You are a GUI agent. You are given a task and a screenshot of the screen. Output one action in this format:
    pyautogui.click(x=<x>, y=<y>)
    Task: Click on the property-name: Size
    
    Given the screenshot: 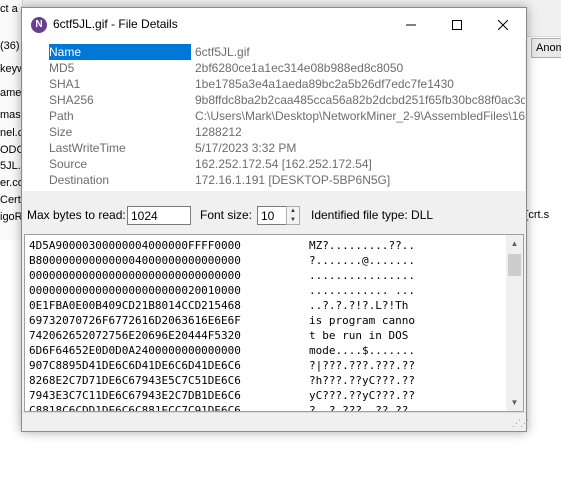 What is the action you would take?
    pyautogui.click(x=61, y=132)
    